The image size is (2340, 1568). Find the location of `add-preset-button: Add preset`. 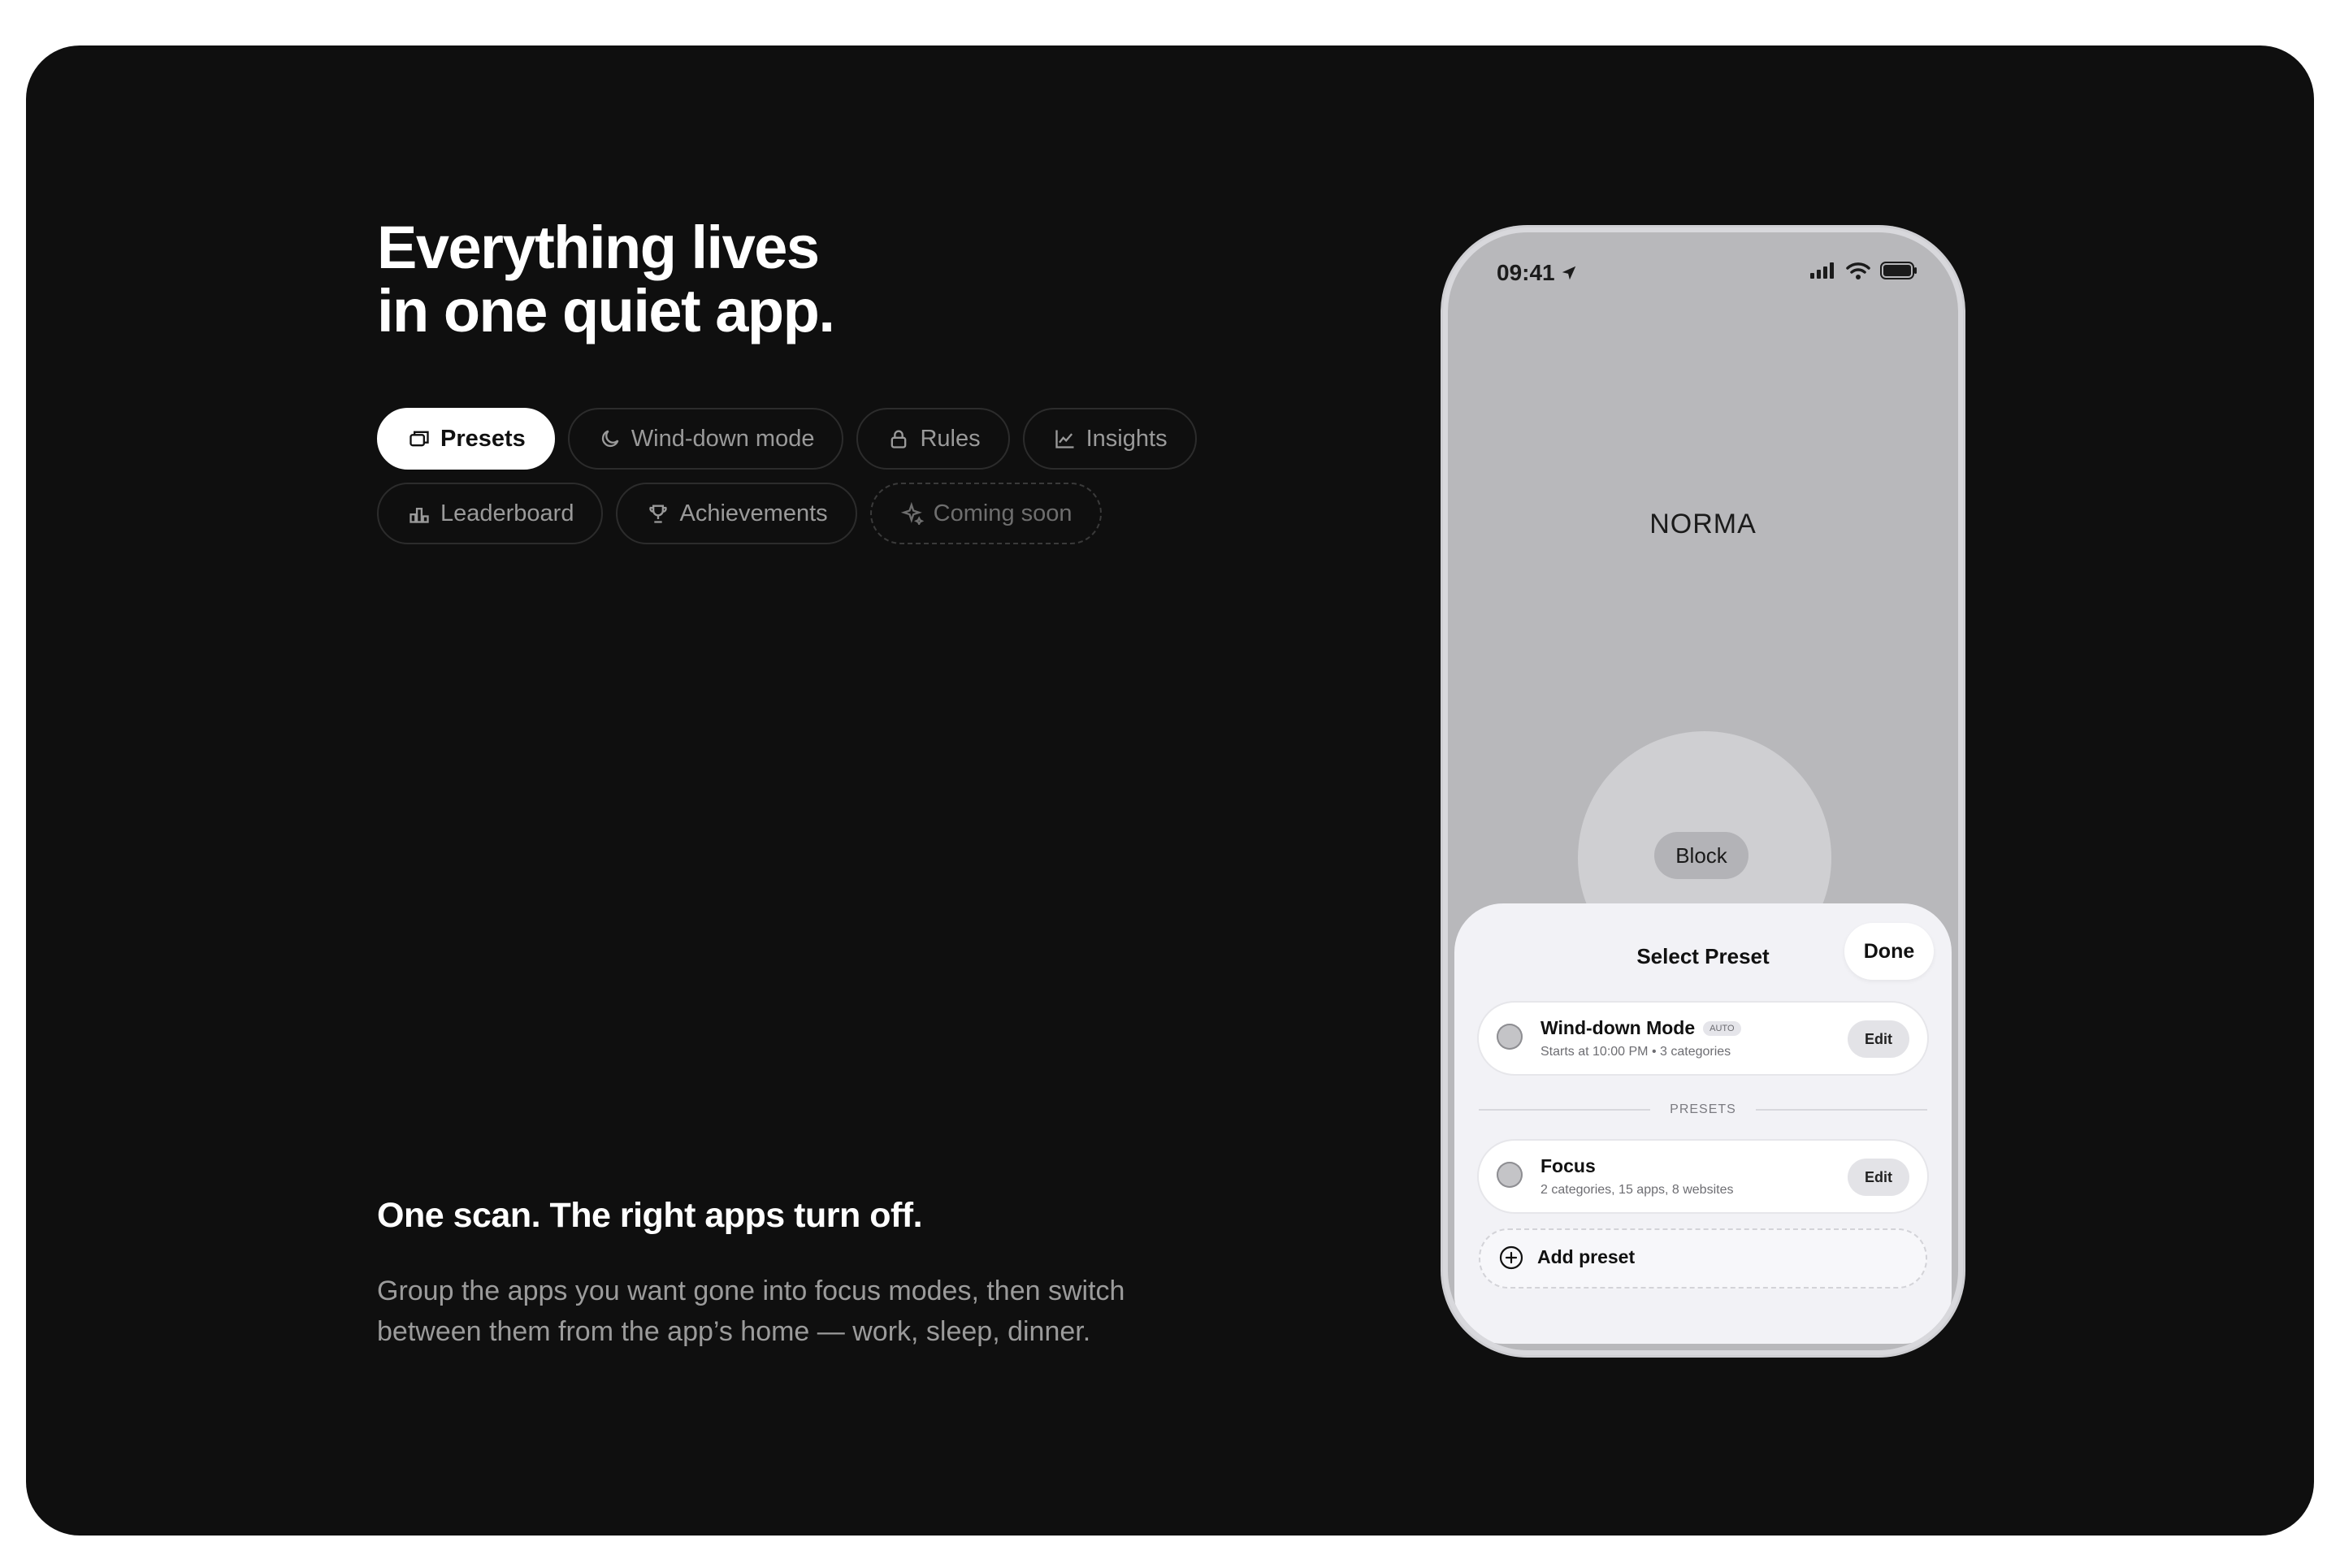

add-preset-button: Add preset is located at coordinates (1703, 1258).